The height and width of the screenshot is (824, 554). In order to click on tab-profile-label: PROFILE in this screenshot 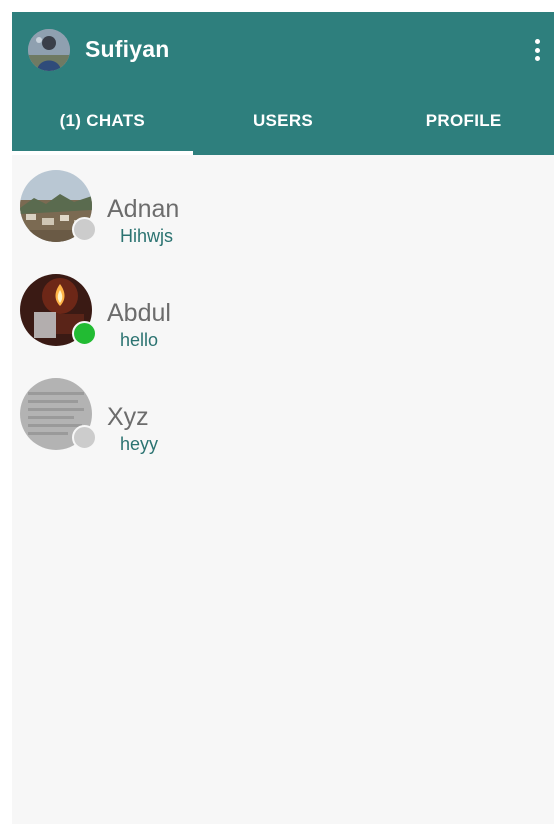, I will do `click(463, 120)`.